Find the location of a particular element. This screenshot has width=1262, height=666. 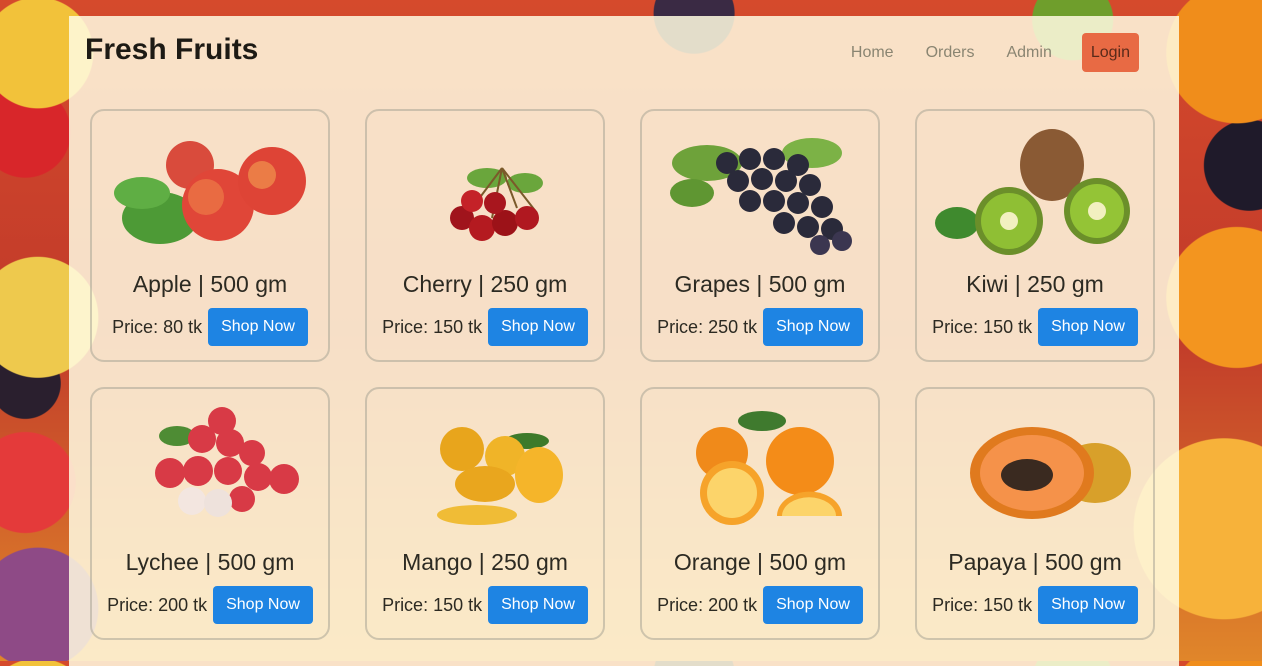

shop-now-button-grapes: Shop Now is located at coordinates (813, 327).